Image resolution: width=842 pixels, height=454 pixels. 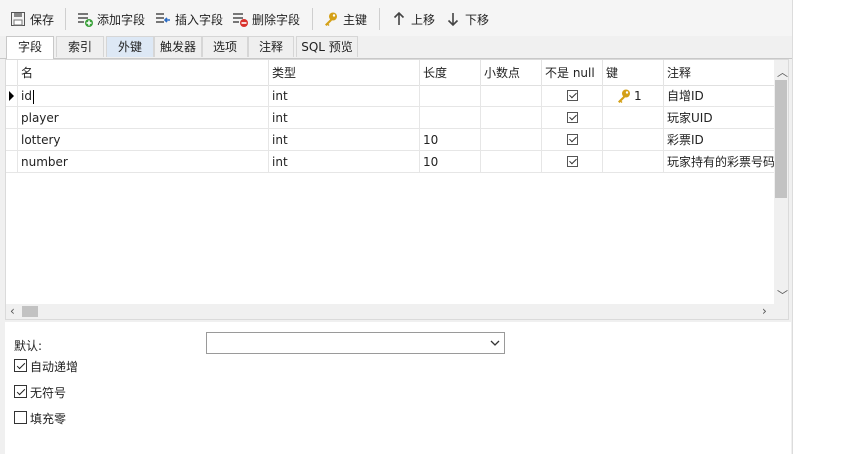 I want to click on scroll-up-icon: ︿, so click(x=782, y=72).